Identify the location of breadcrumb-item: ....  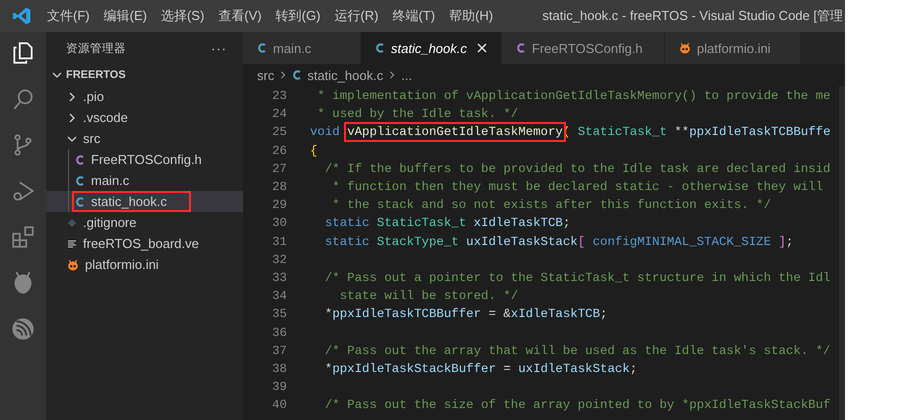
(406, 75).